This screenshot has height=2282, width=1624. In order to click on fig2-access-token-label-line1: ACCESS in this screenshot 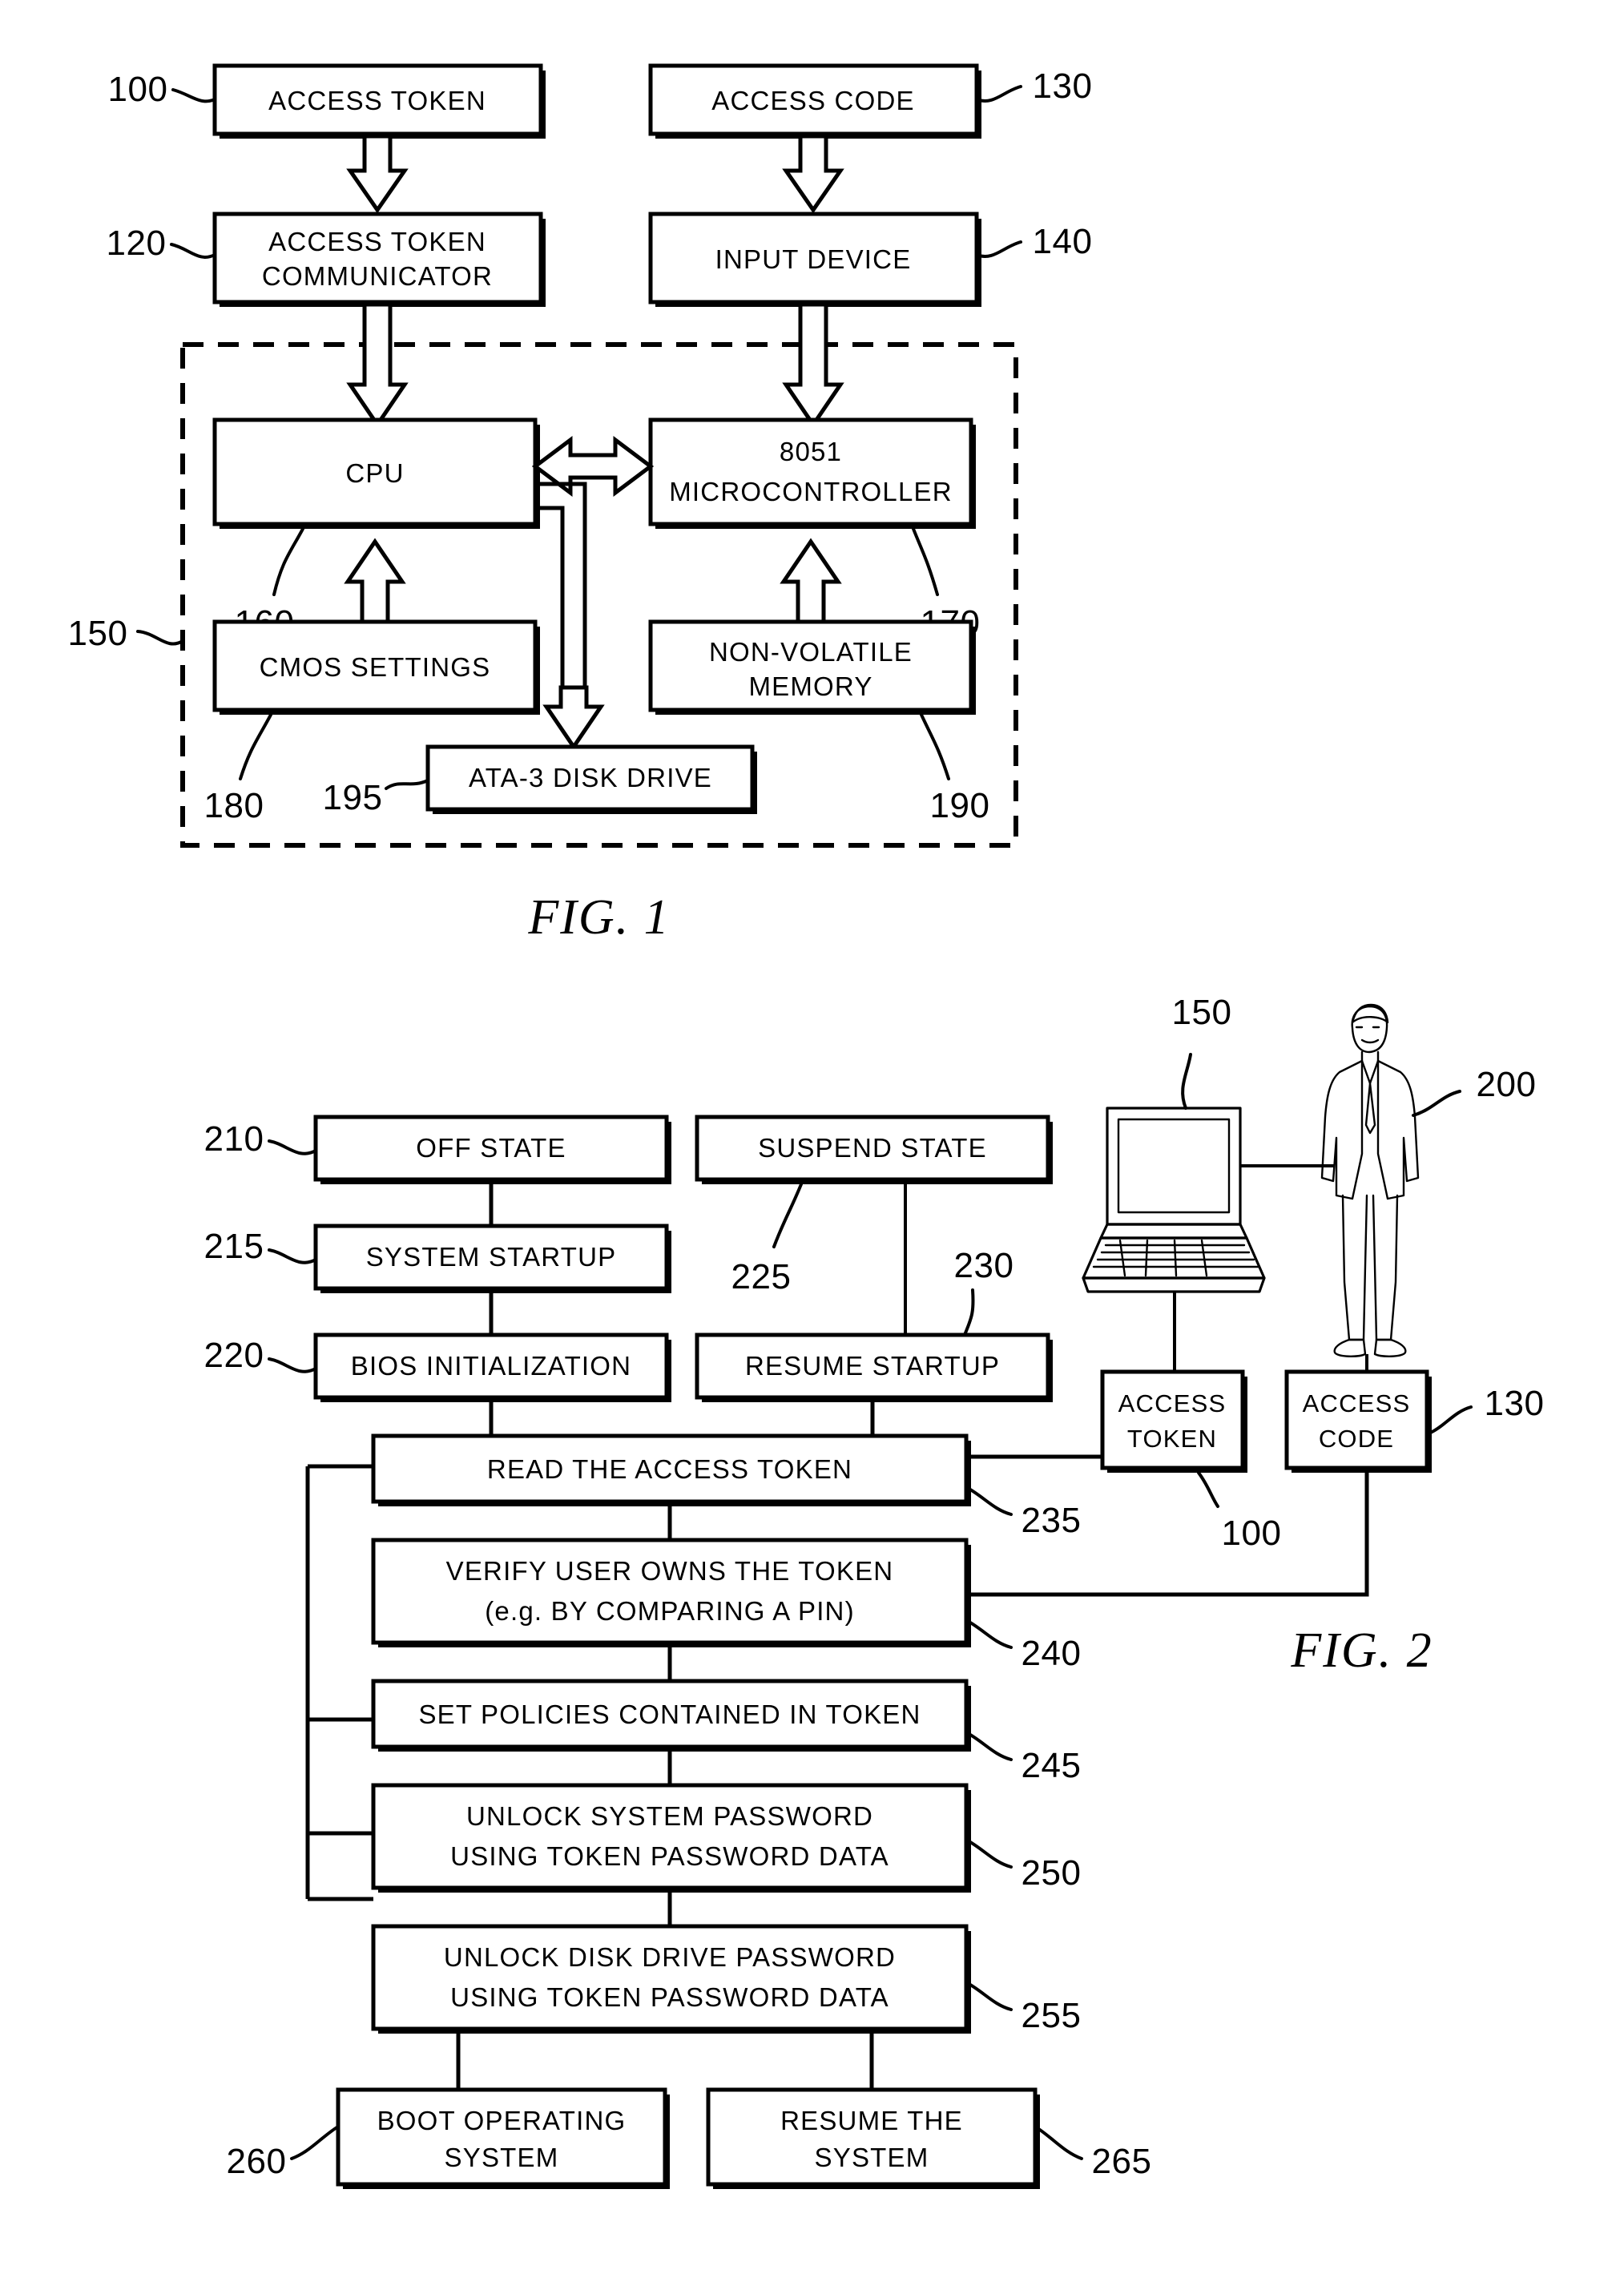, I will do `click(1172, 1403)`.